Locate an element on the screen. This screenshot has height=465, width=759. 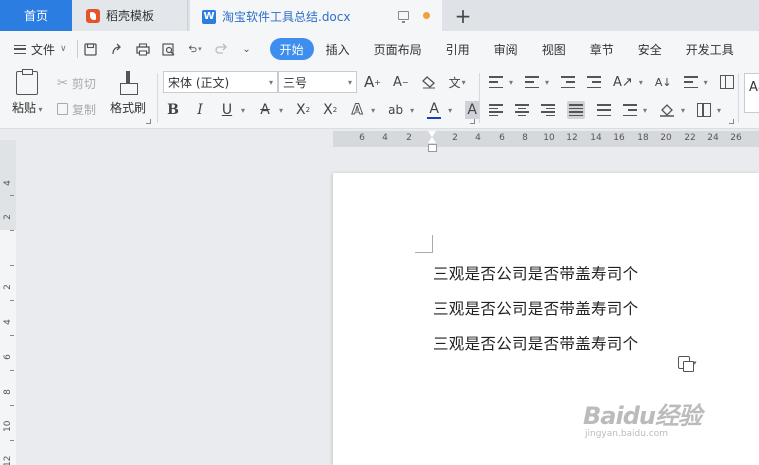
tab-page-layout: 页面布局 is located at coordinates (398, 49).